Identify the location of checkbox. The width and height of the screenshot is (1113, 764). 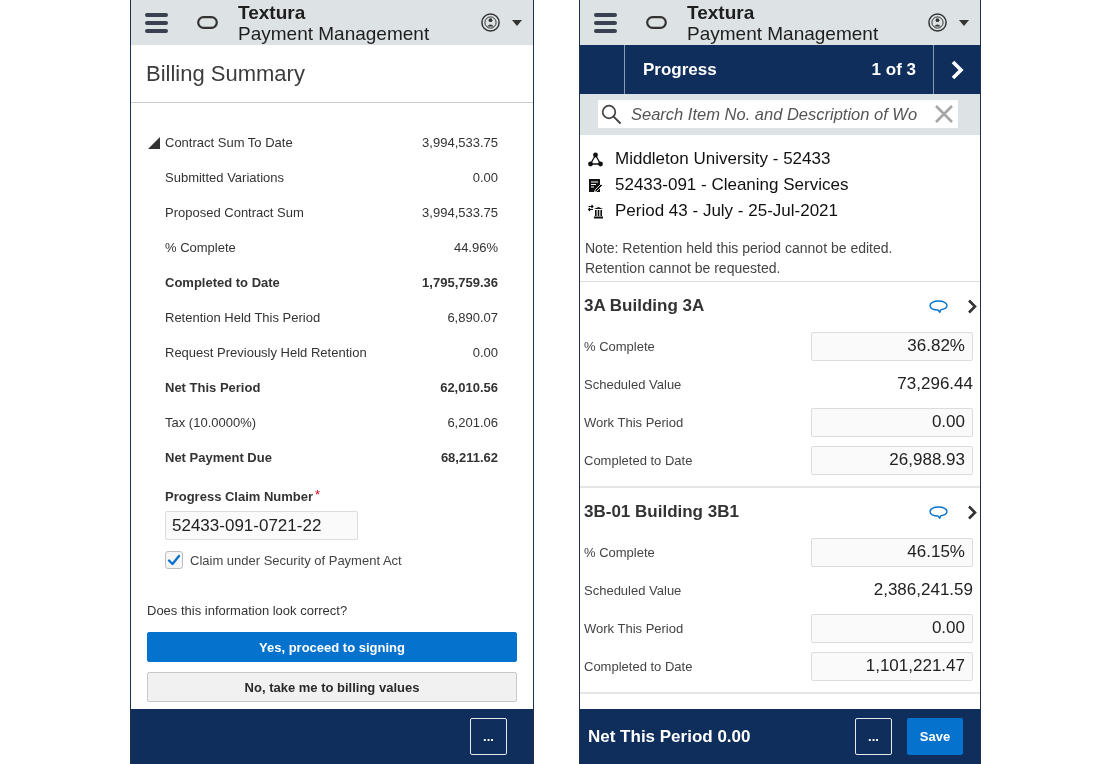
(174, 560).